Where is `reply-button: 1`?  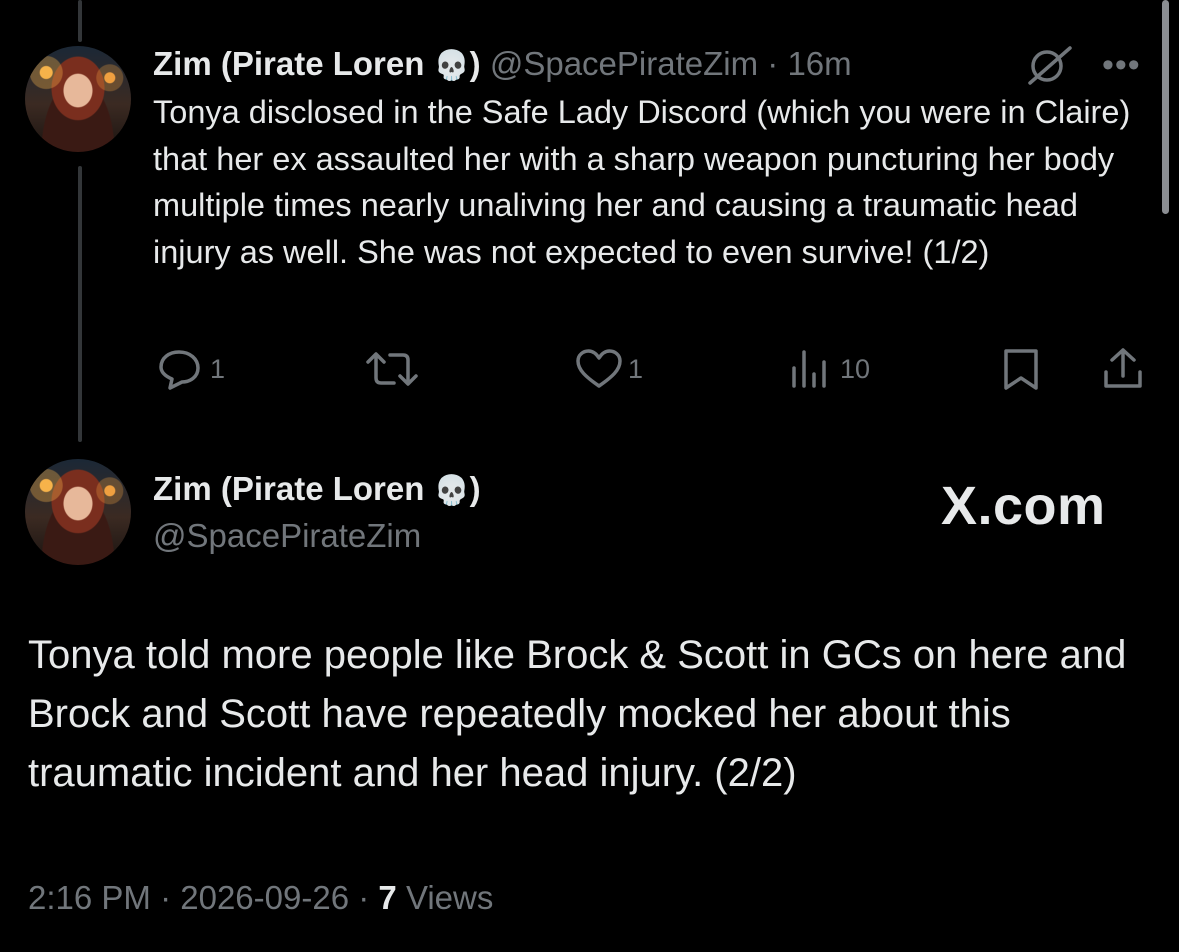 reply-button: 1 is located at coordinates (190, 369).